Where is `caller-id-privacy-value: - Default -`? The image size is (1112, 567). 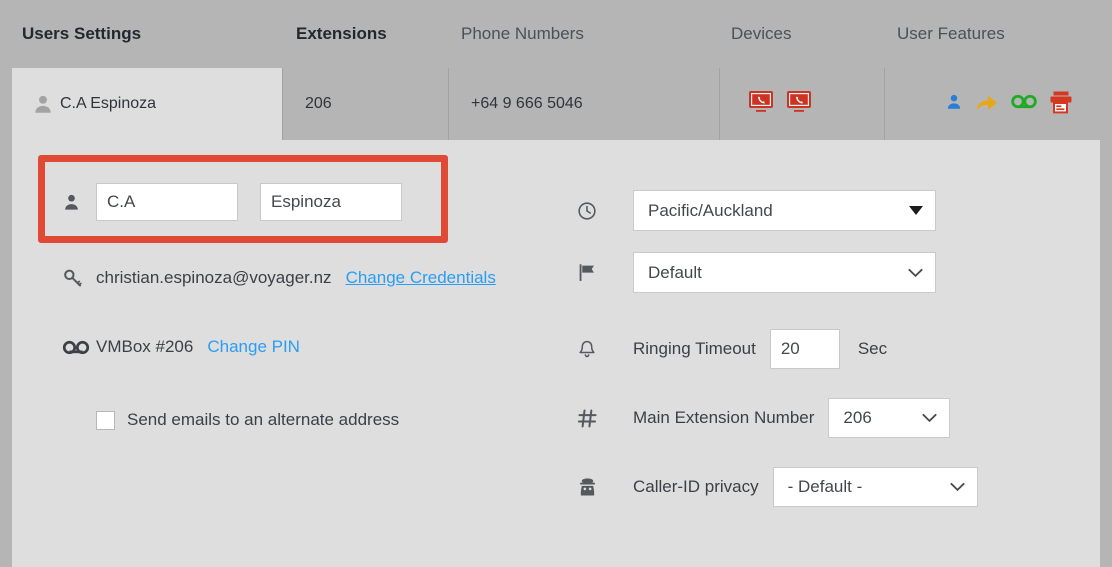 caller-id-privacy-value: - Default - is located at coordinates (825, 486).